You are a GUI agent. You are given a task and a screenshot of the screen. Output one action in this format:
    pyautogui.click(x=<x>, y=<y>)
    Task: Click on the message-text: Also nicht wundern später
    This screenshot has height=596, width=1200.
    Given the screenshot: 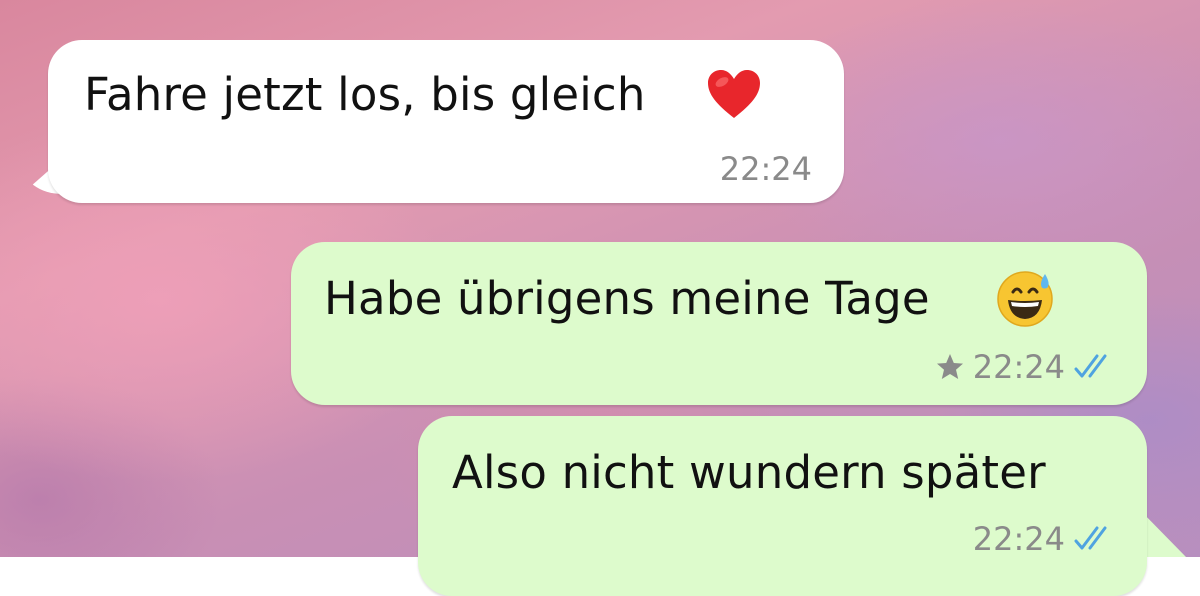 What is the action you would take?
    pyautogui.click(x=749, y=472)
    